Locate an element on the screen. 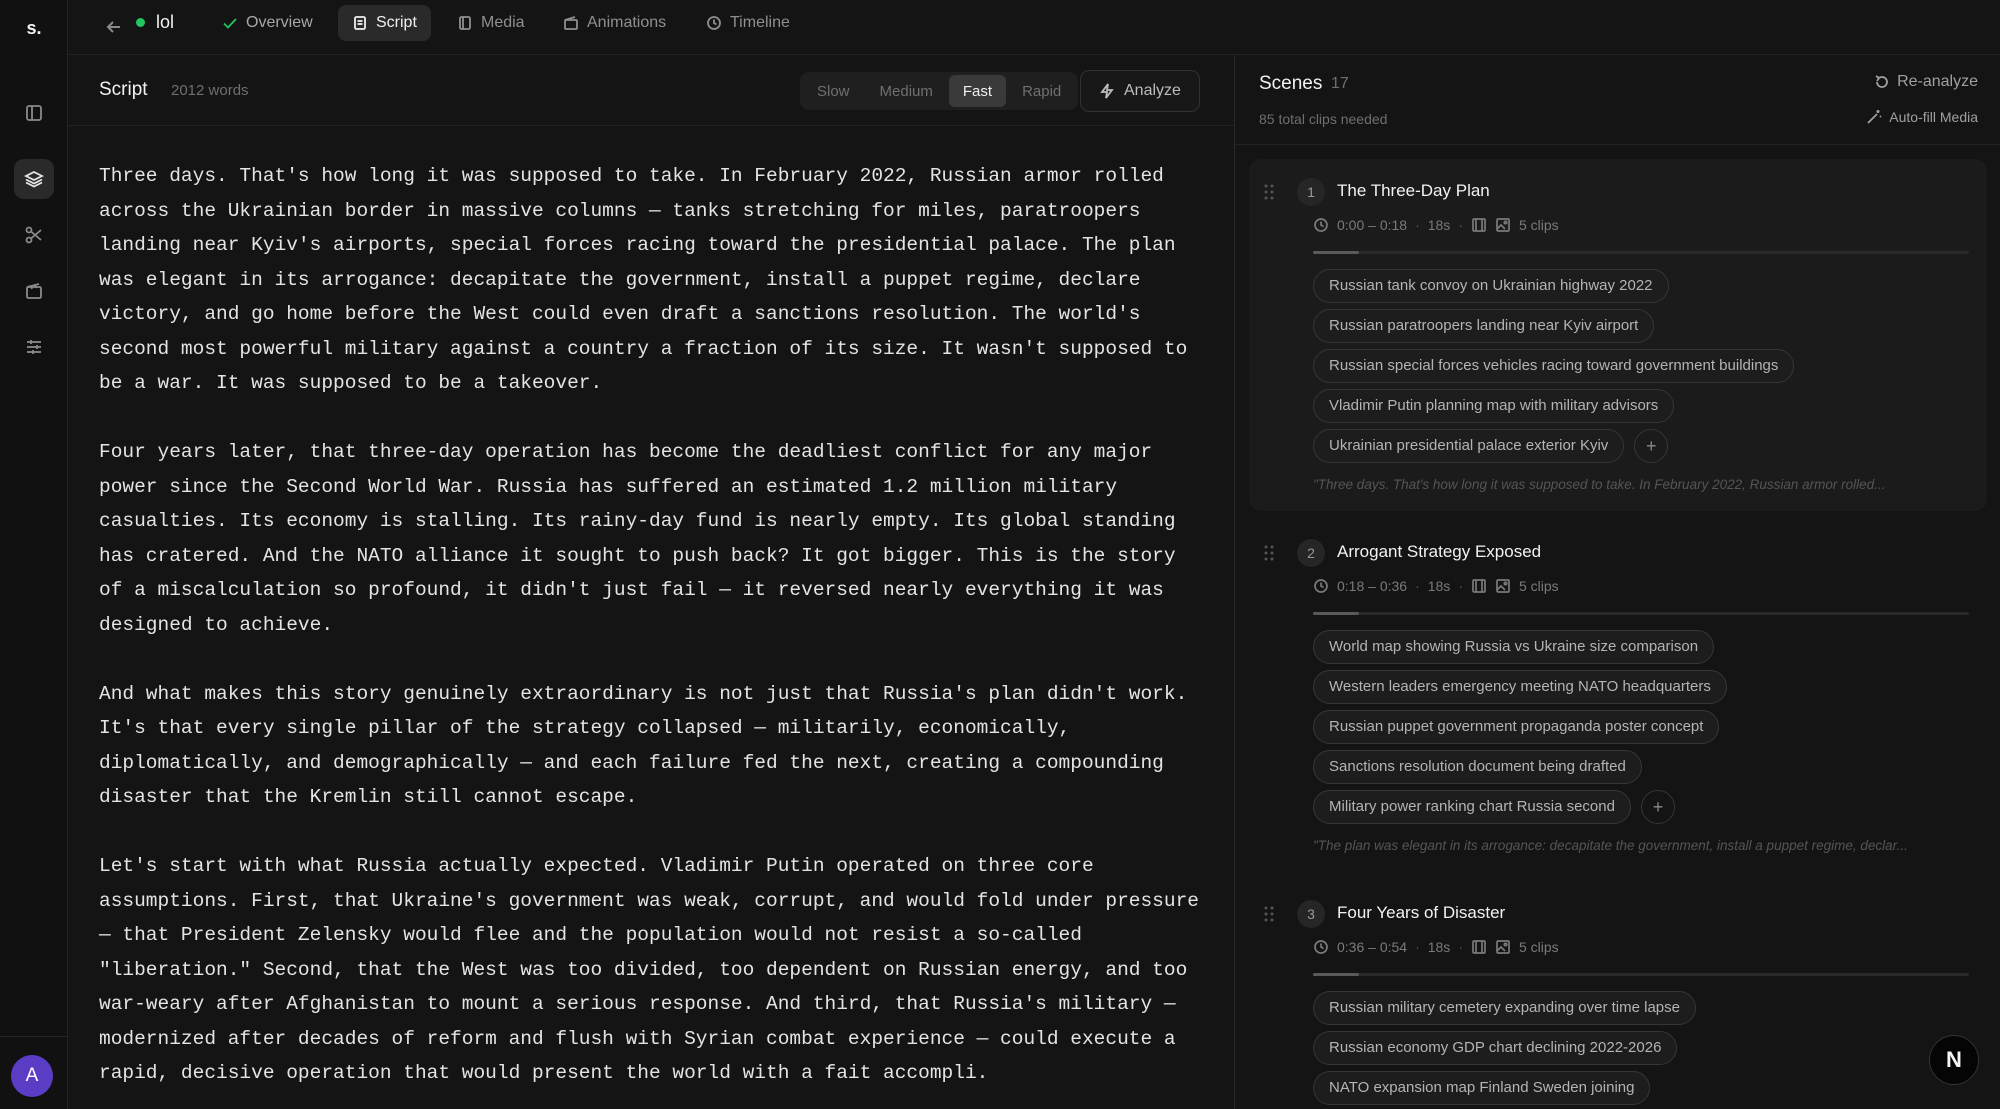 This screenshot has width=2000, height=1109. tab-animations-label: Animations is located at coordinates (627, 22).